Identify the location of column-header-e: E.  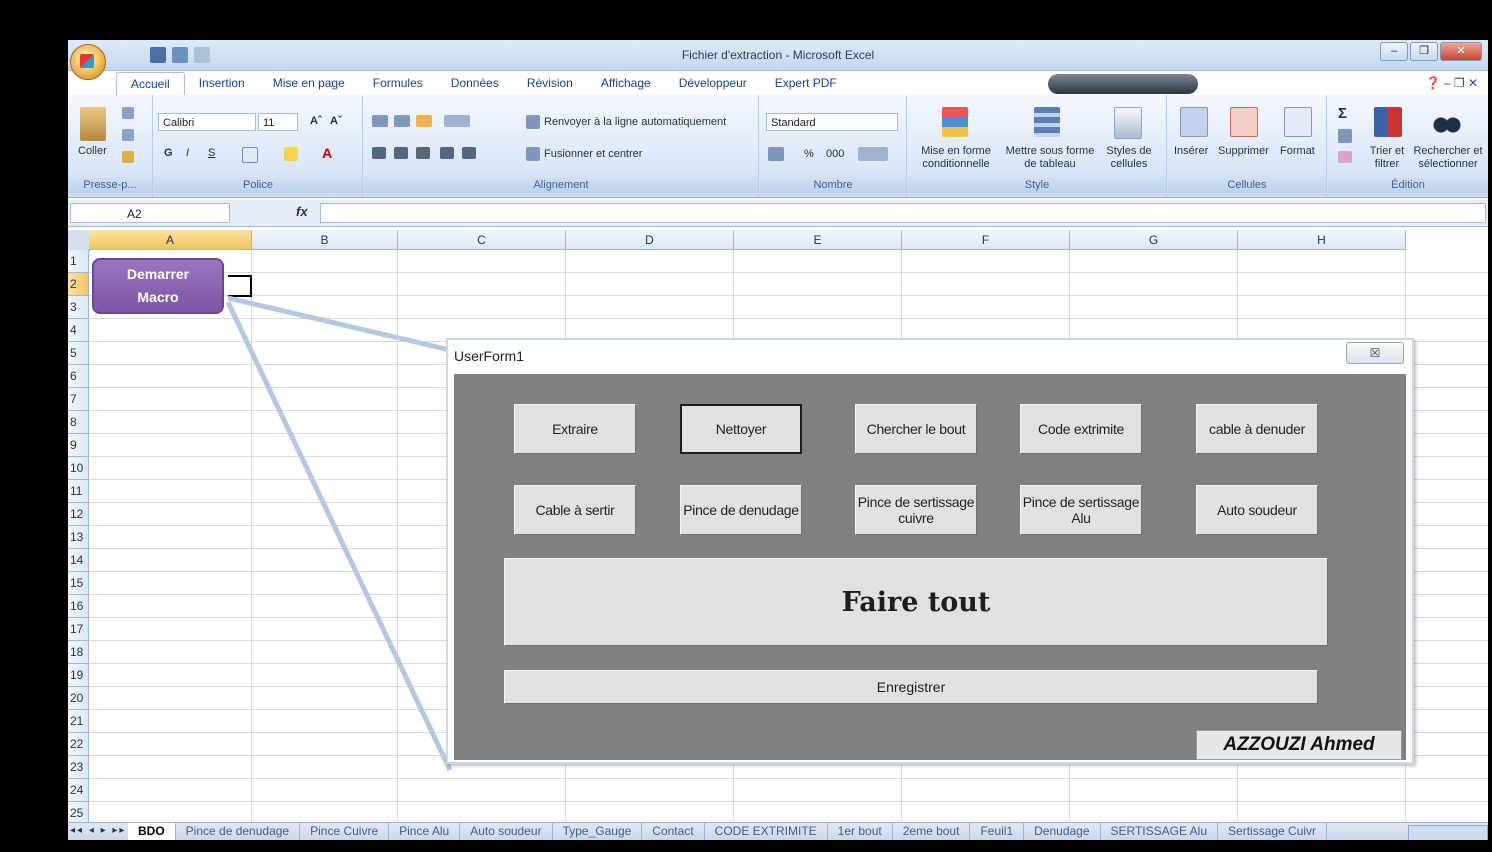
(818, 240).